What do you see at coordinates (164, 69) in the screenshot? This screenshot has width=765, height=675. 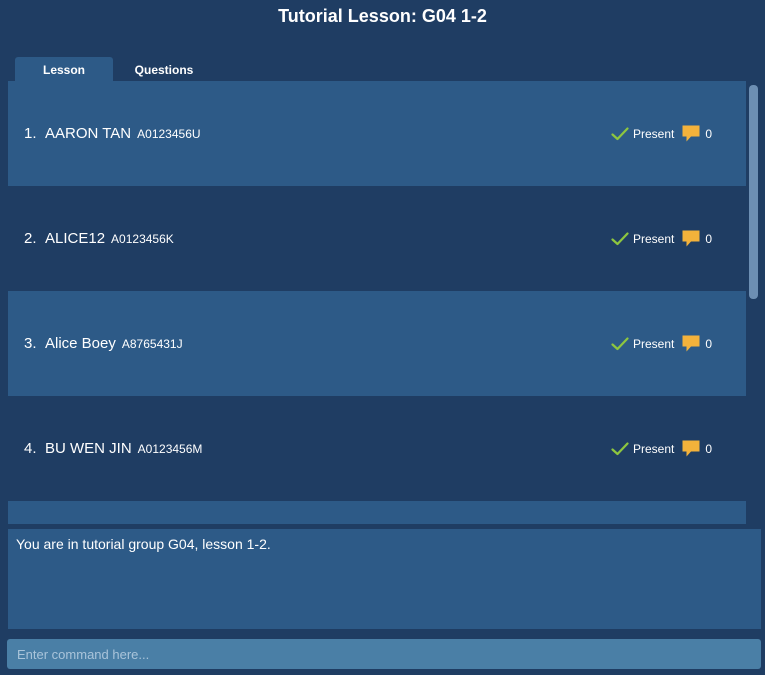 I see `tab-questions: Questions` at bounding box center [164, 69].